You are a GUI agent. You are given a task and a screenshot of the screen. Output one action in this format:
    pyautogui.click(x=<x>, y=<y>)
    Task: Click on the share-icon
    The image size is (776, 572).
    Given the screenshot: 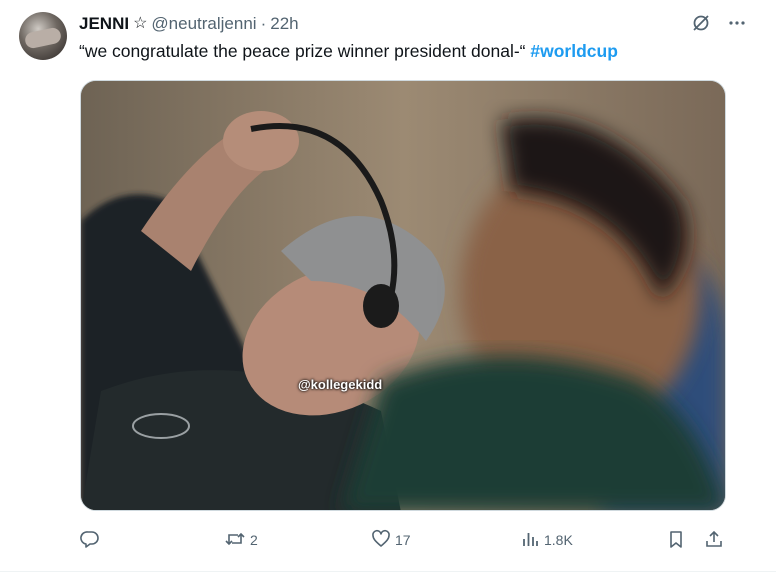 What is the action you would take?
    pyautogui.click(x=714, y=540)
    